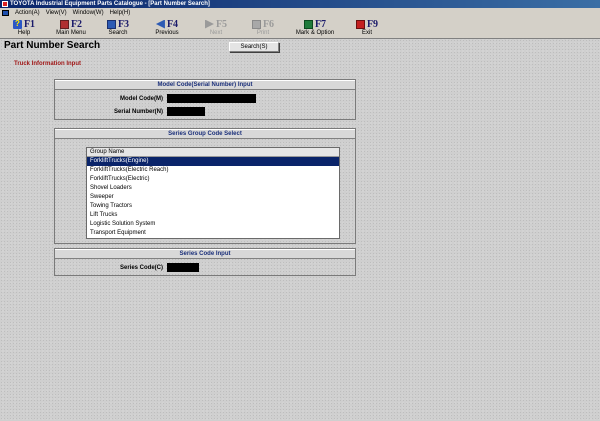 This screenshot has height=421, width=600. I want to click on f2-key-label: F2, so click(76, 24).